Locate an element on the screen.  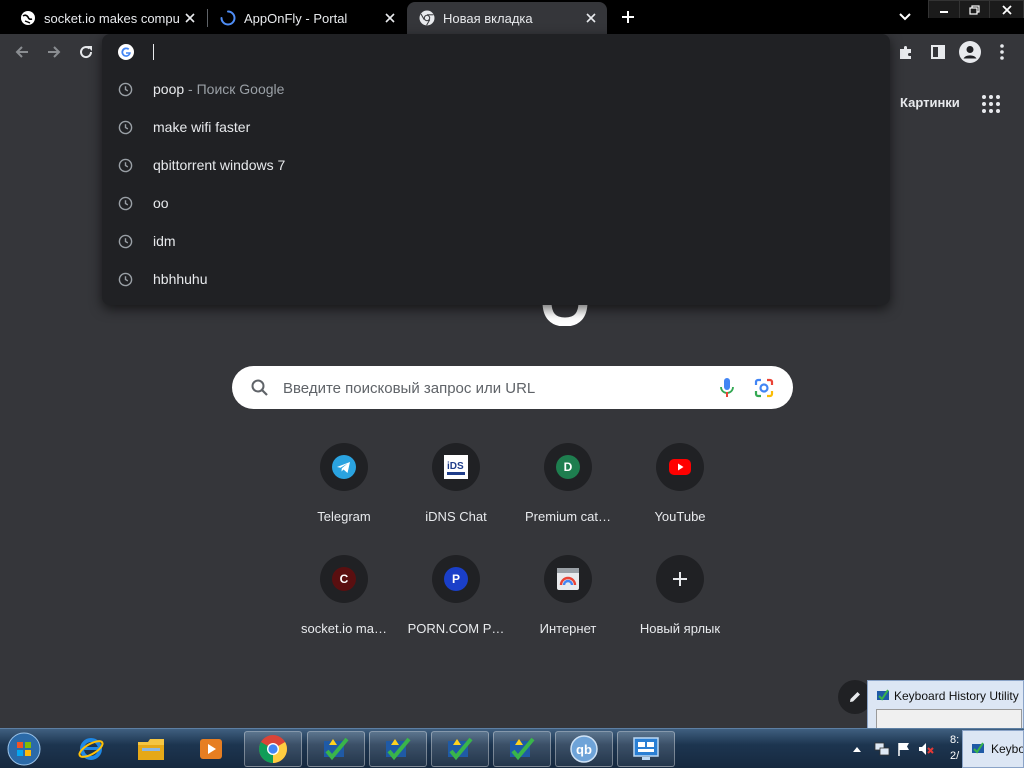
ntp-search-box is located at coordinates (512, 387).